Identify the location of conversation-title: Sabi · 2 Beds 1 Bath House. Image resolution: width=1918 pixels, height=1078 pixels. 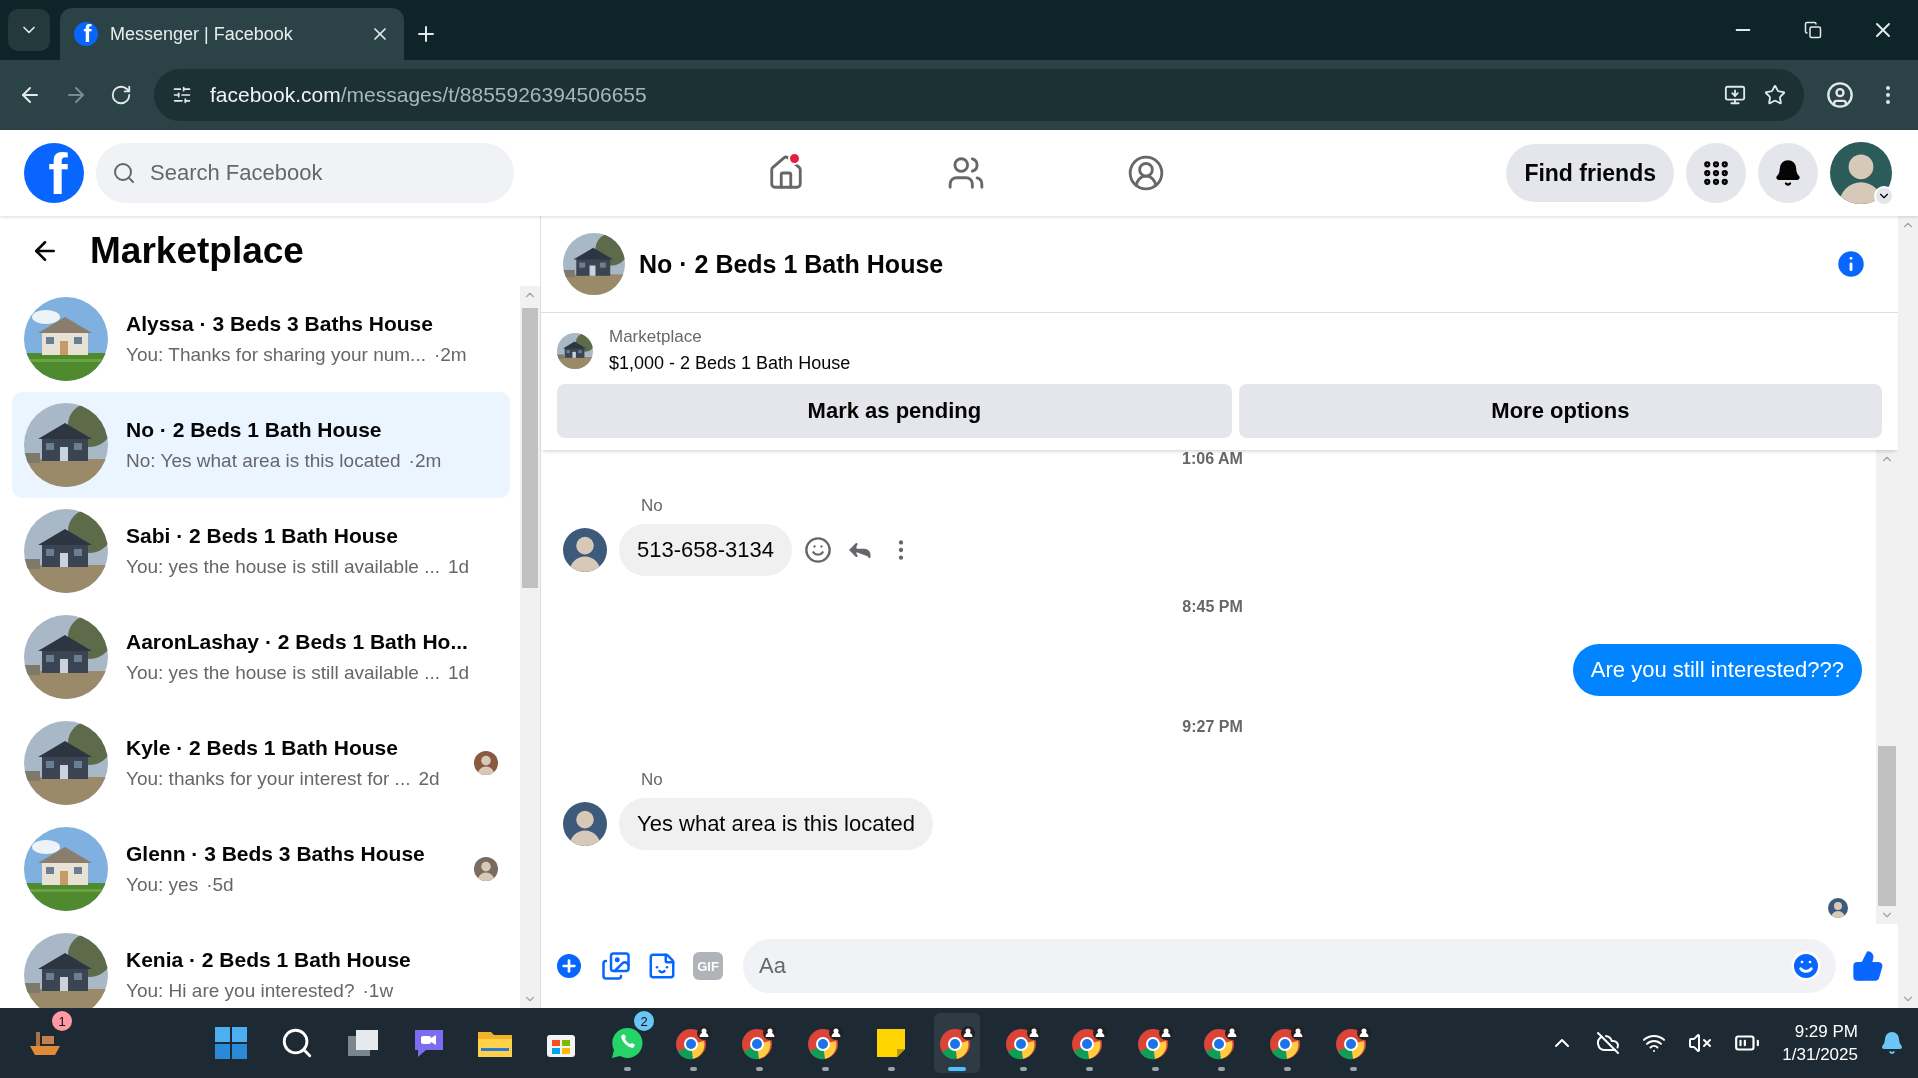
(262, 536).